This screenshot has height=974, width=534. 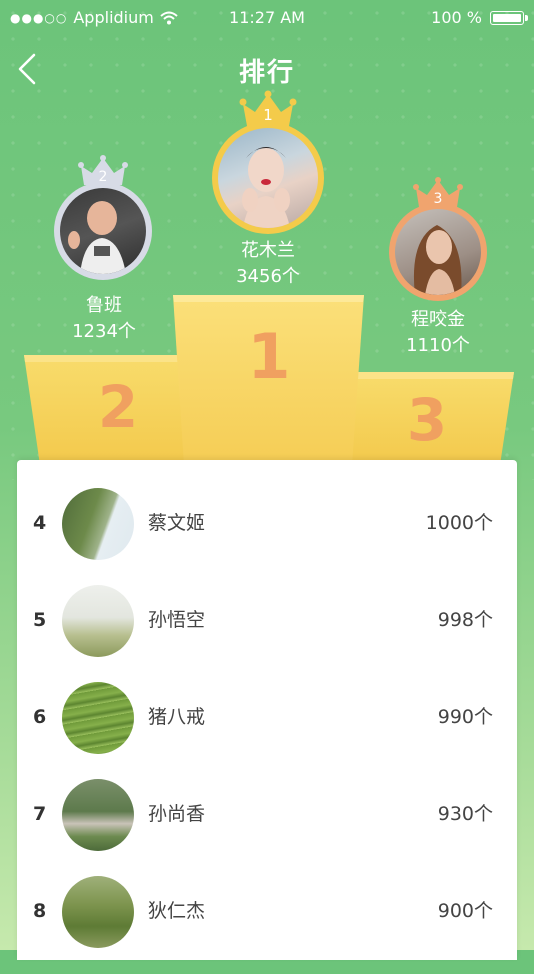 I want to click on status-right: 100 %, so click(x=479, y=17).